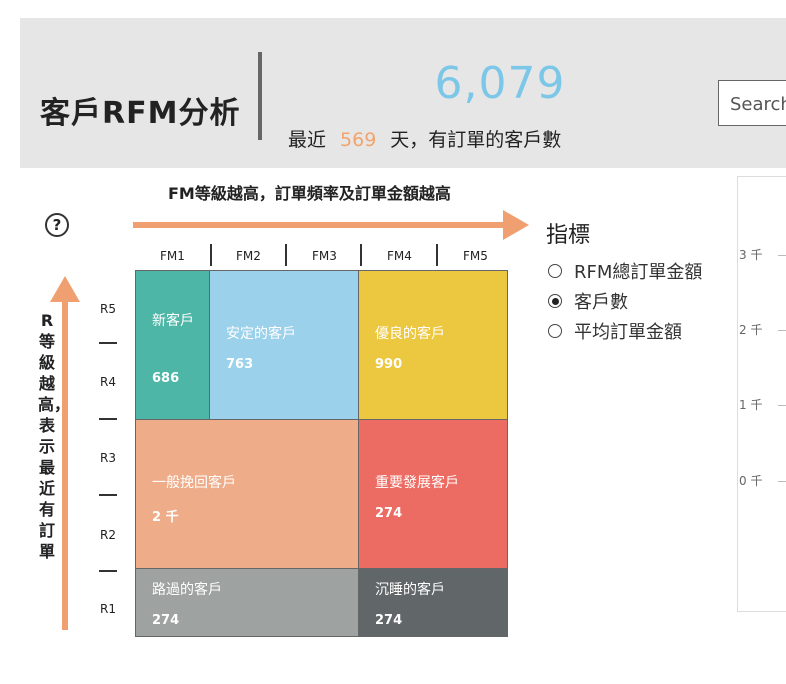  I want to click on kpi-caption-suffix: 天，有訂單的客戶數, so click(476, 140).